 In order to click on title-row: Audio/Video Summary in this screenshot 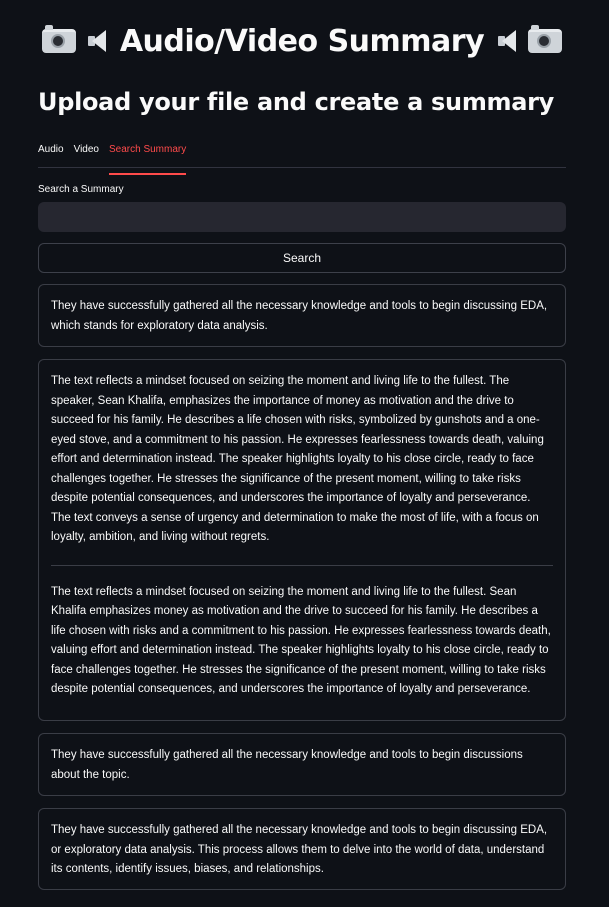, I will do `click(302, 41)`.